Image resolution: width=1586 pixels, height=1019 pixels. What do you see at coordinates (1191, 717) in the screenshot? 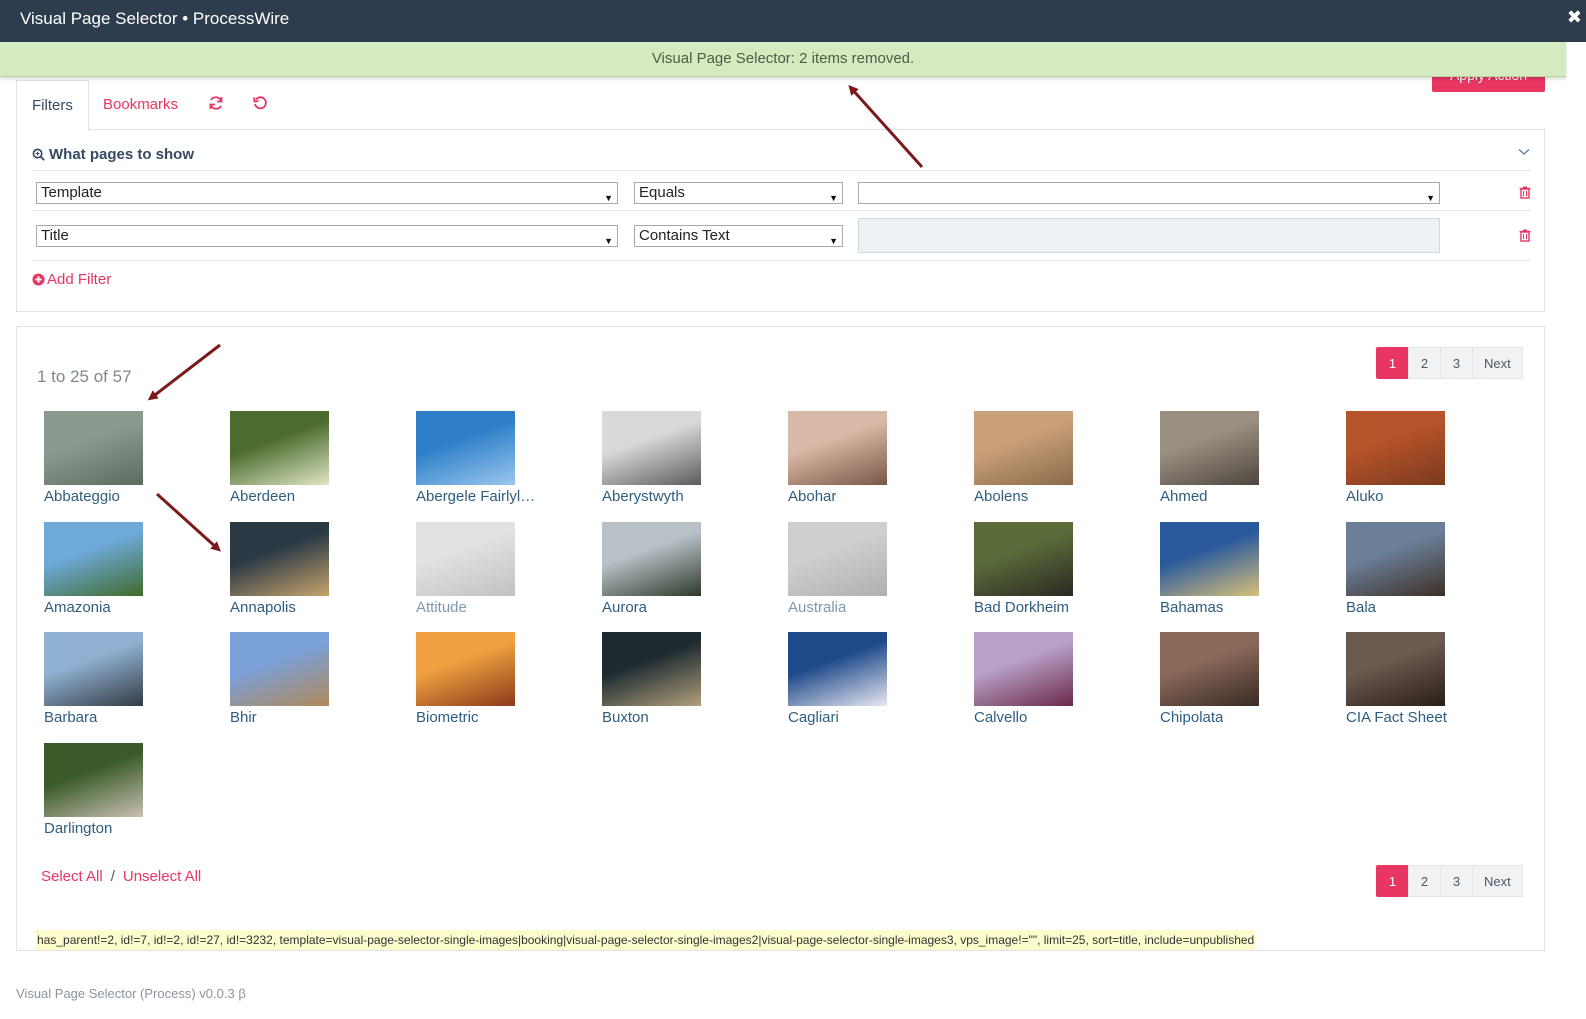
I see `thumbnail-title: Chipolata` at bounding box center [1191, 717].